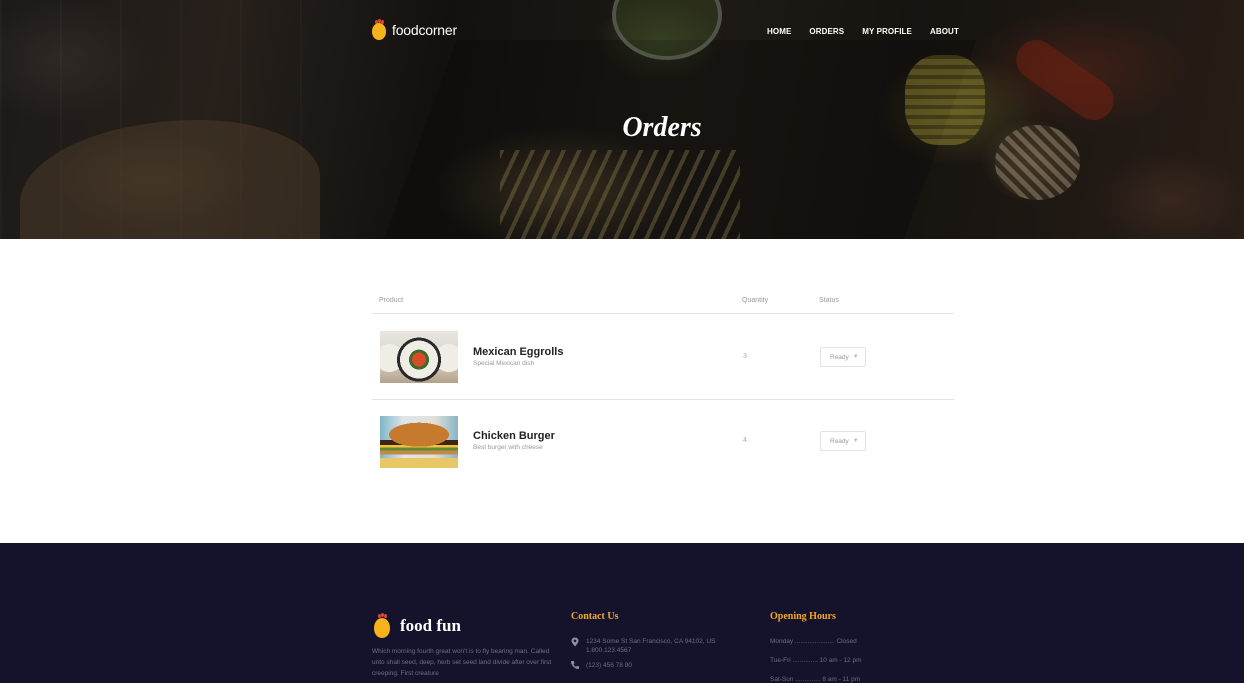 The width and height of the screenshot is (1244, 683). Describe the element at coordinates (609, 650) in the screenshot. I see `contact-phone-tollfree: 1.800.123.4567` at that location.